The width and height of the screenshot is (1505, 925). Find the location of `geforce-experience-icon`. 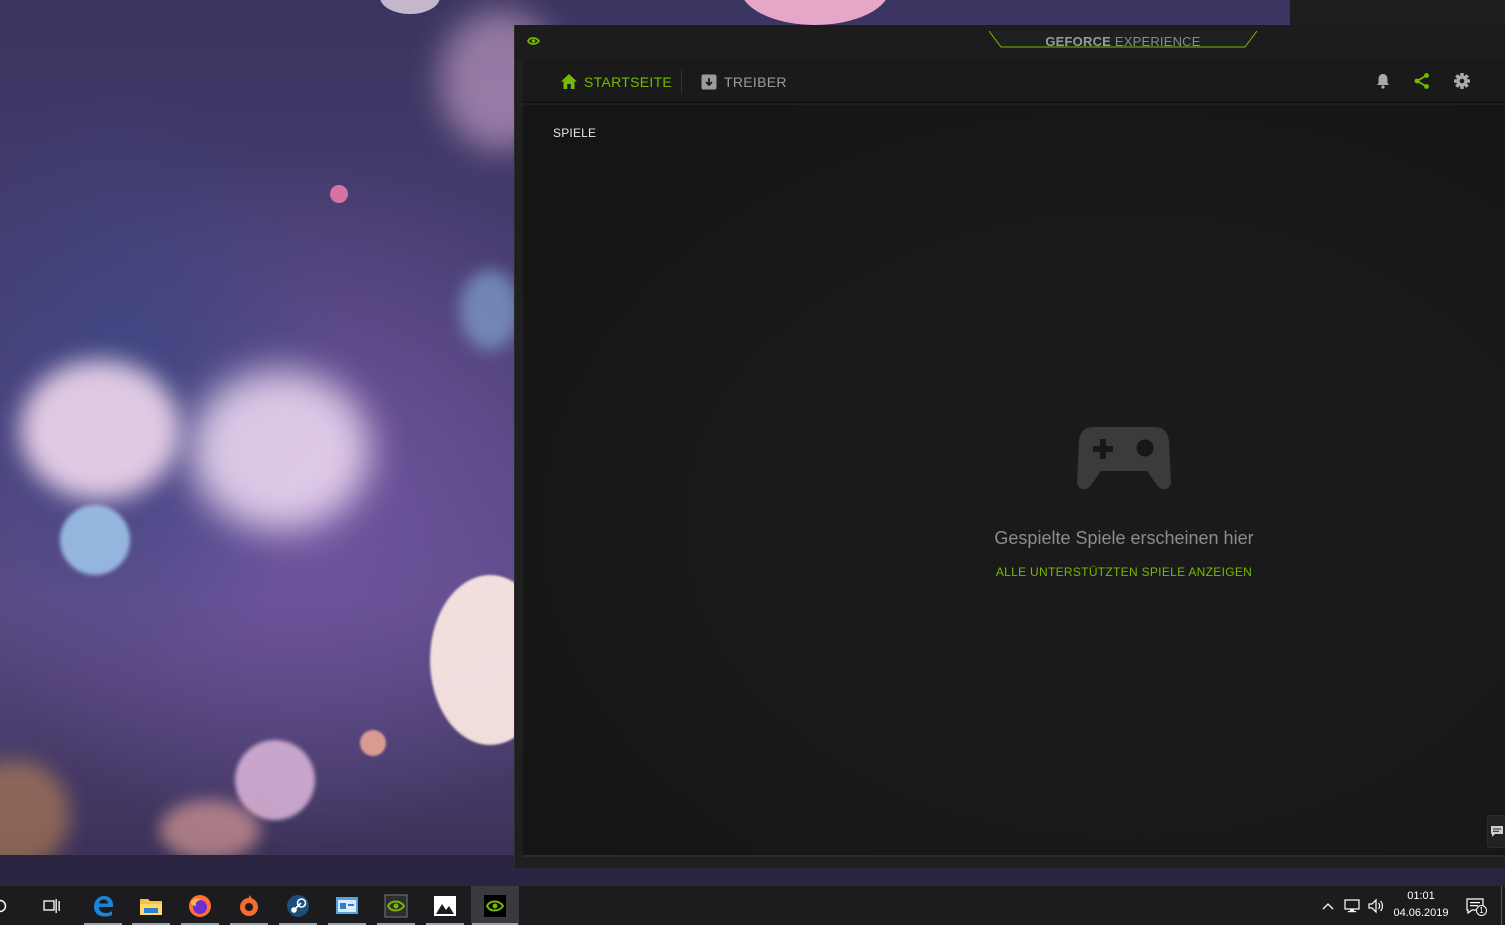

geforce-experience-icon is located at coordinates (495, 905).